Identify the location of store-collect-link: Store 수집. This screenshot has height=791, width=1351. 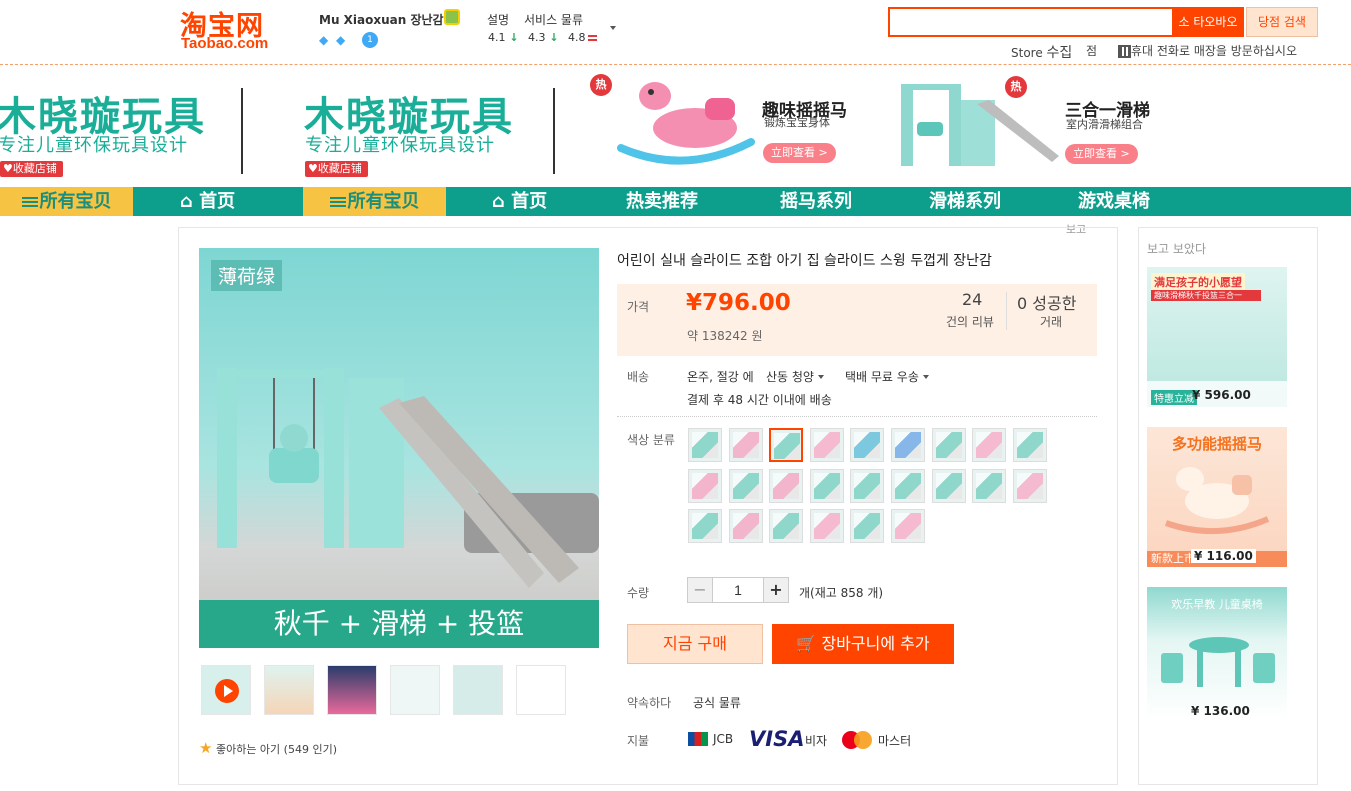
(1041, 52).